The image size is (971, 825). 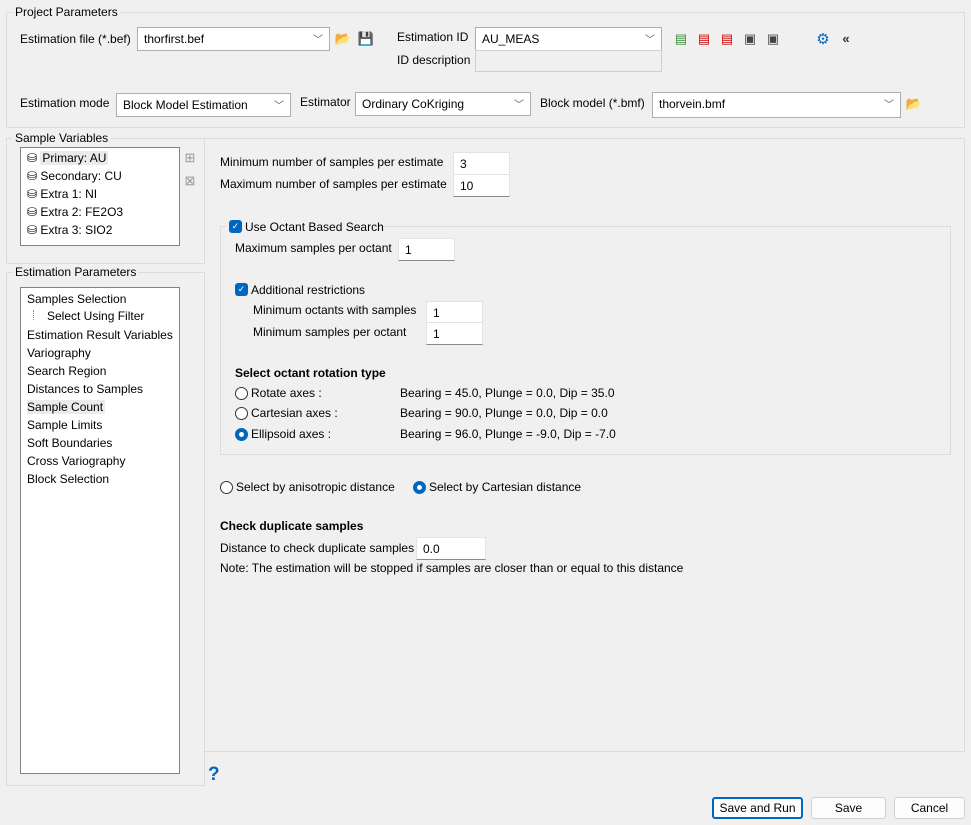 I want to click on rotate-axes-value: Bearing = 45.0, Plunge = 0.0, Dip = 35.0, so click(x=507, y=393).